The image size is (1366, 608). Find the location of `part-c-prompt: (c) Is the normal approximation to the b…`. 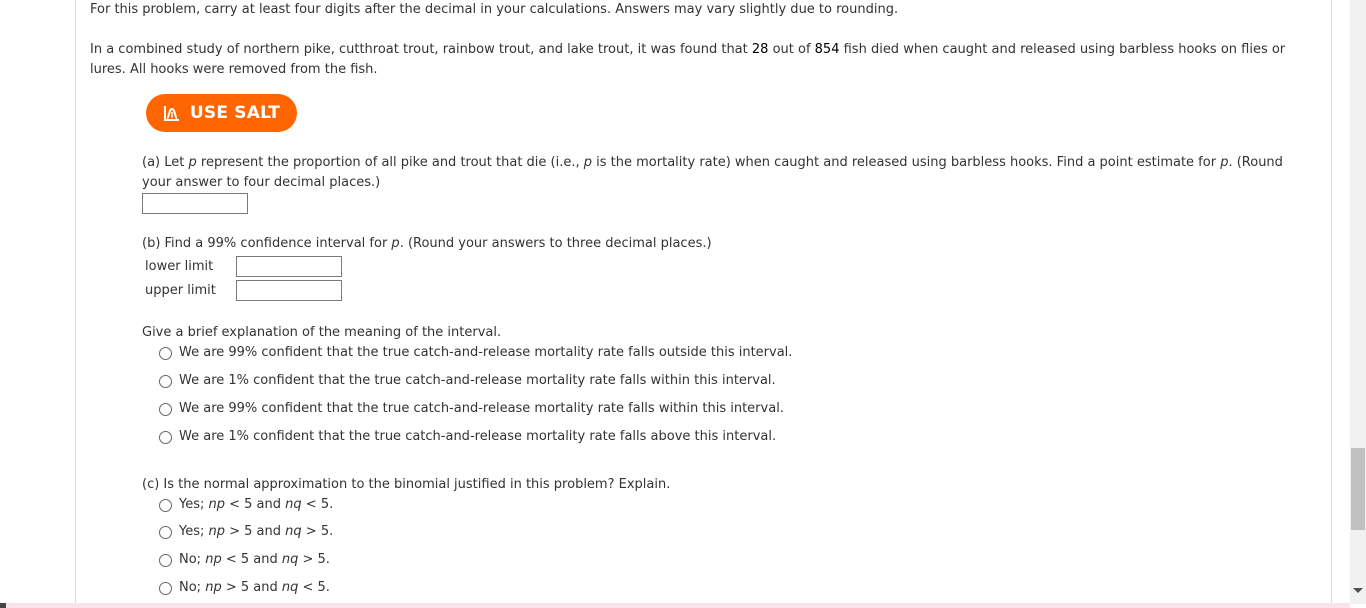

part-c-prompt: (c) Is the normal approximation to the b… is located at coordinates (406, 484).